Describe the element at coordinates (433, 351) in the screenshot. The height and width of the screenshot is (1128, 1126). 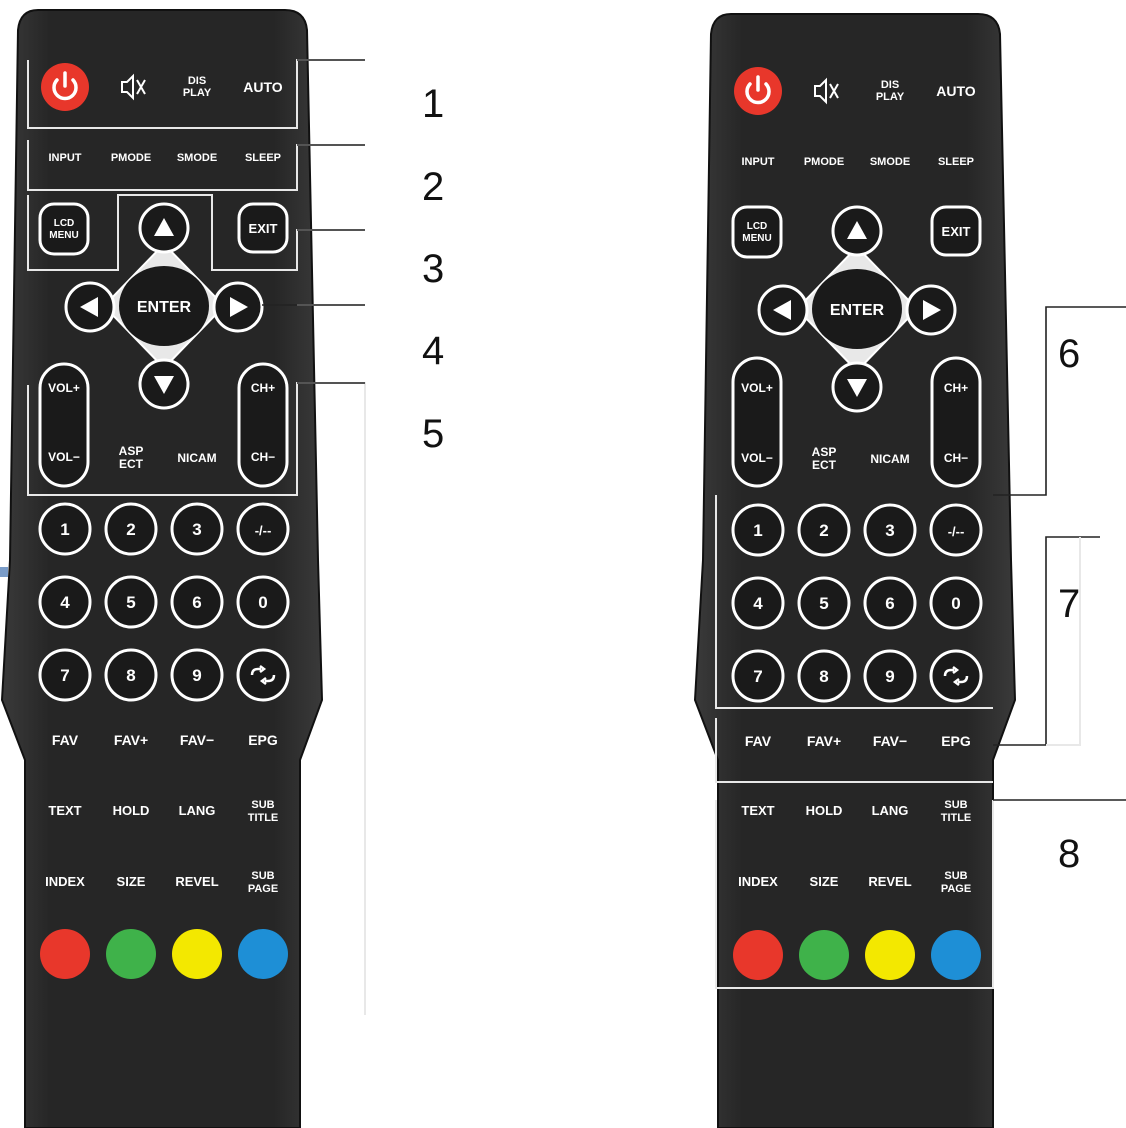
I see `callout-4: 4` at that location.